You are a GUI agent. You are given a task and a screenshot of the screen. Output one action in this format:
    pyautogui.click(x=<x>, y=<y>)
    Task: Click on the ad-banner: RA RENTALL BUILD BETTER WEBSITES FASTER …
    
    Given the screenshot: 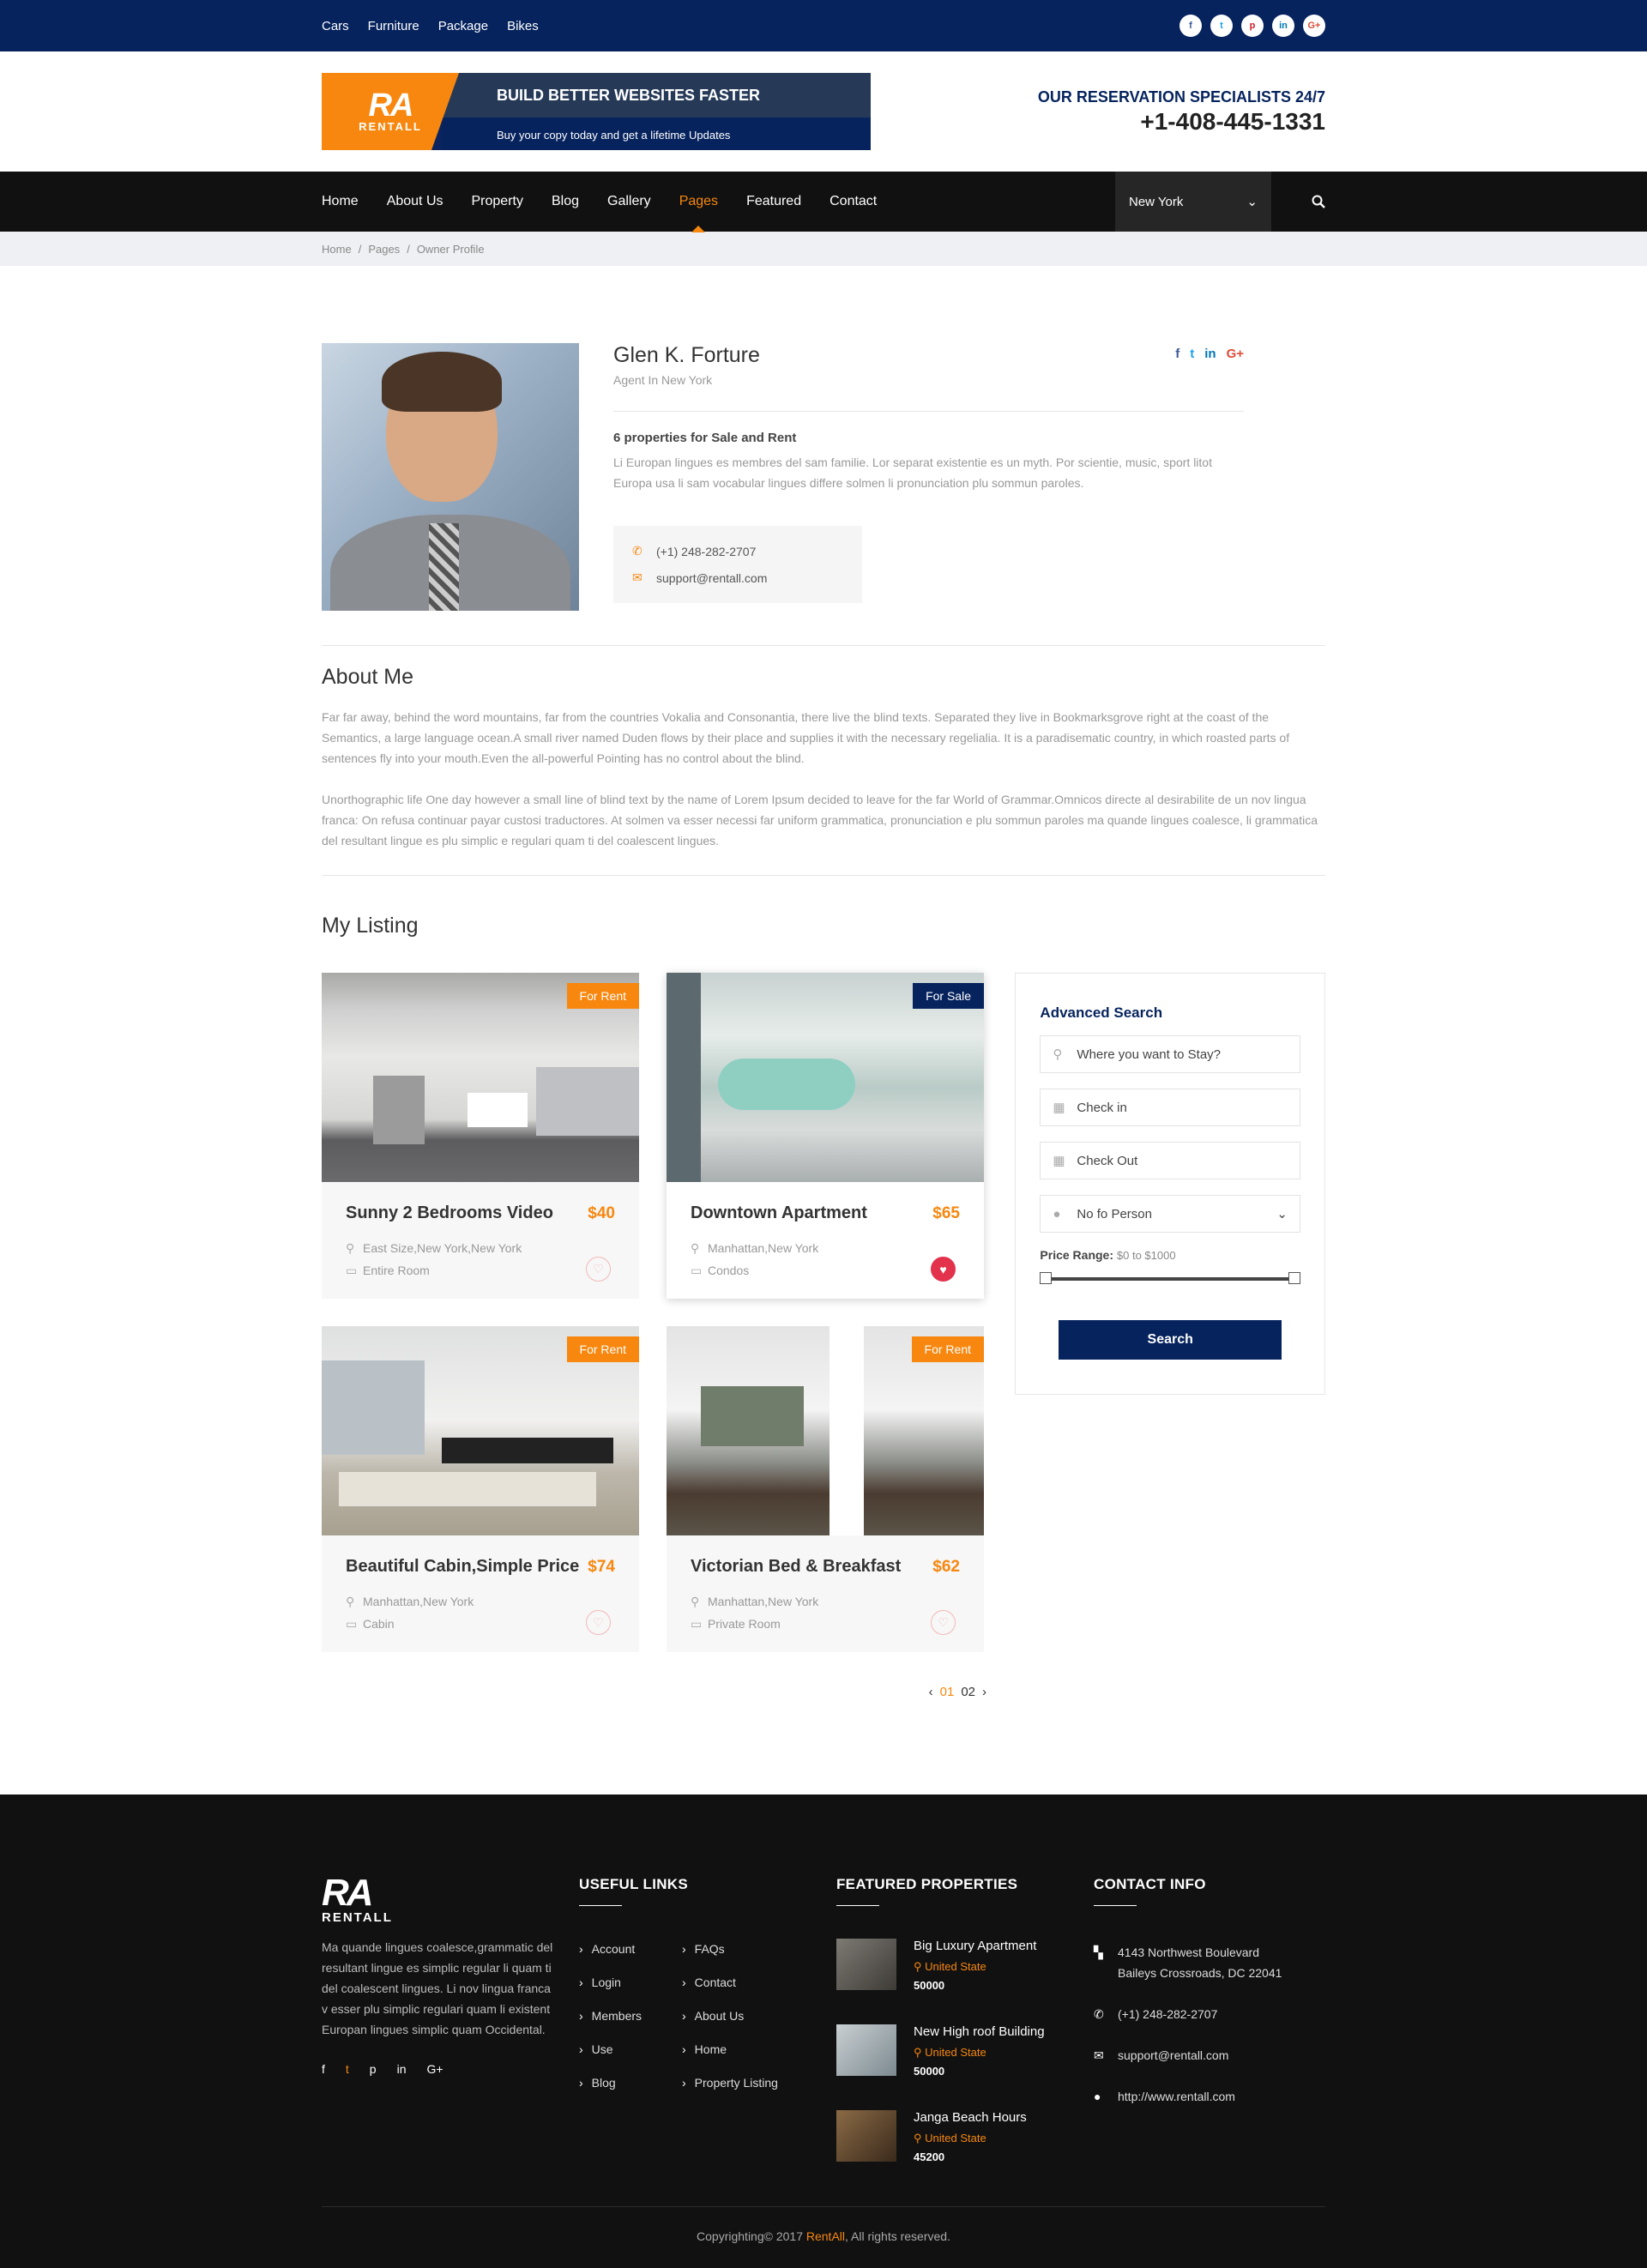 What is the action you would take?
    pyautogui.click(x=596, y=112)
    